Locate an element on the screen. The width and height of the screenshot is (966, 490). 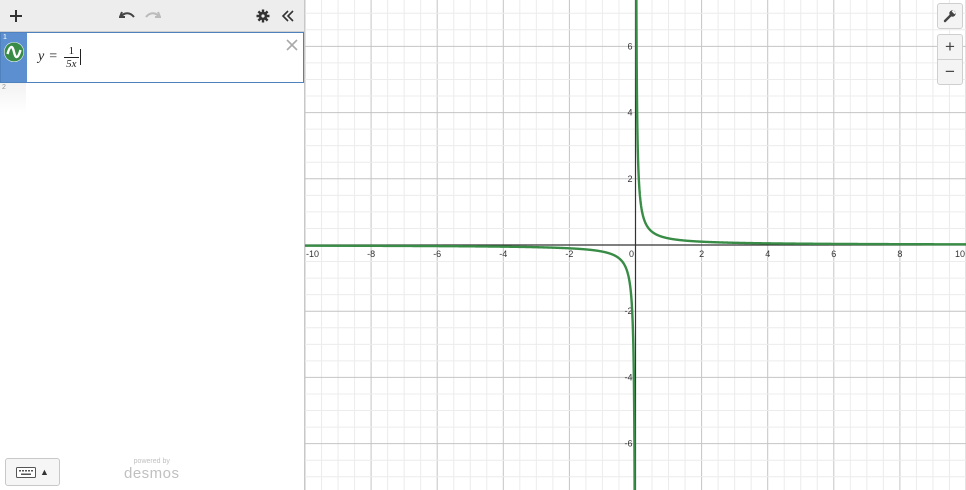
x-tick-label: -6 is located at coordinates (437, 254).